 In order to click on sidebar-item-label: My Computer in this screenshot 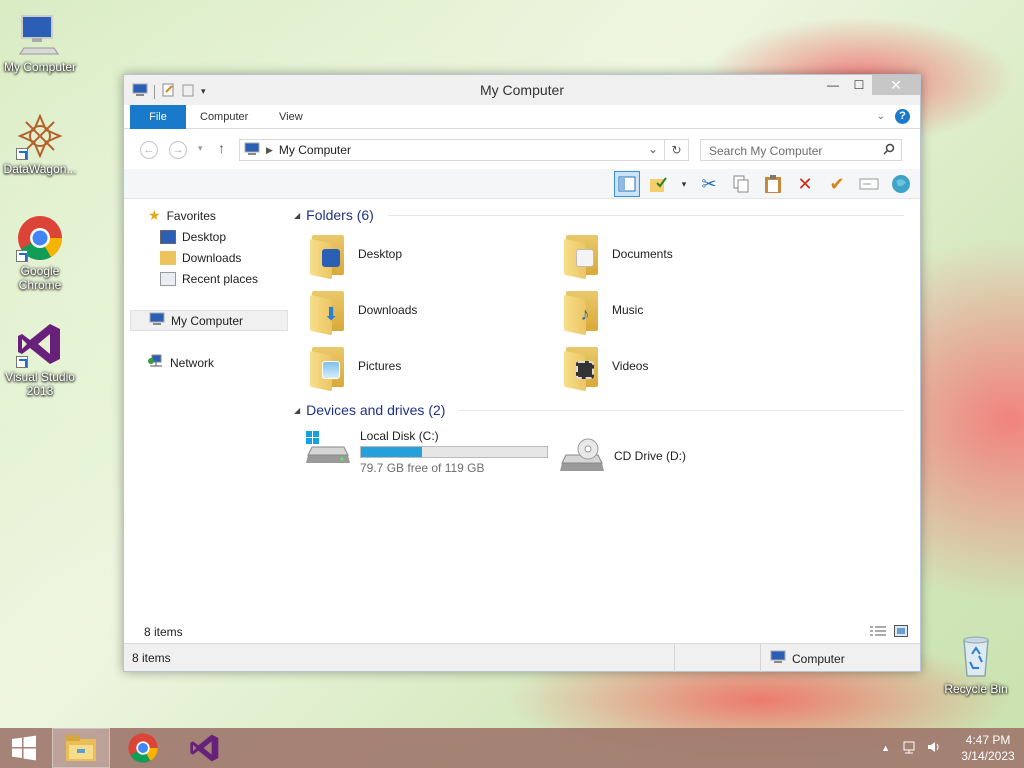, I will do `click(207, 320)`.